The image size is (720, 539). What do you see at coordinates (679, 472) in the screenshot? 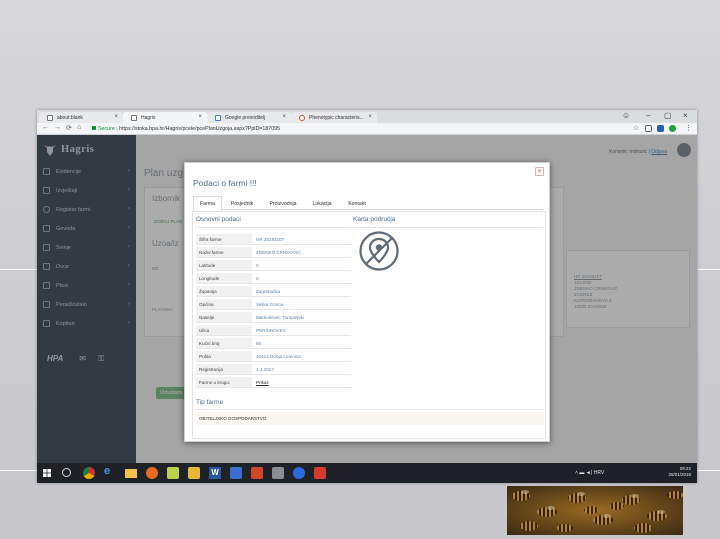
I see `clock: 09:22 26/01/2018` at bounding box center [679, 472].